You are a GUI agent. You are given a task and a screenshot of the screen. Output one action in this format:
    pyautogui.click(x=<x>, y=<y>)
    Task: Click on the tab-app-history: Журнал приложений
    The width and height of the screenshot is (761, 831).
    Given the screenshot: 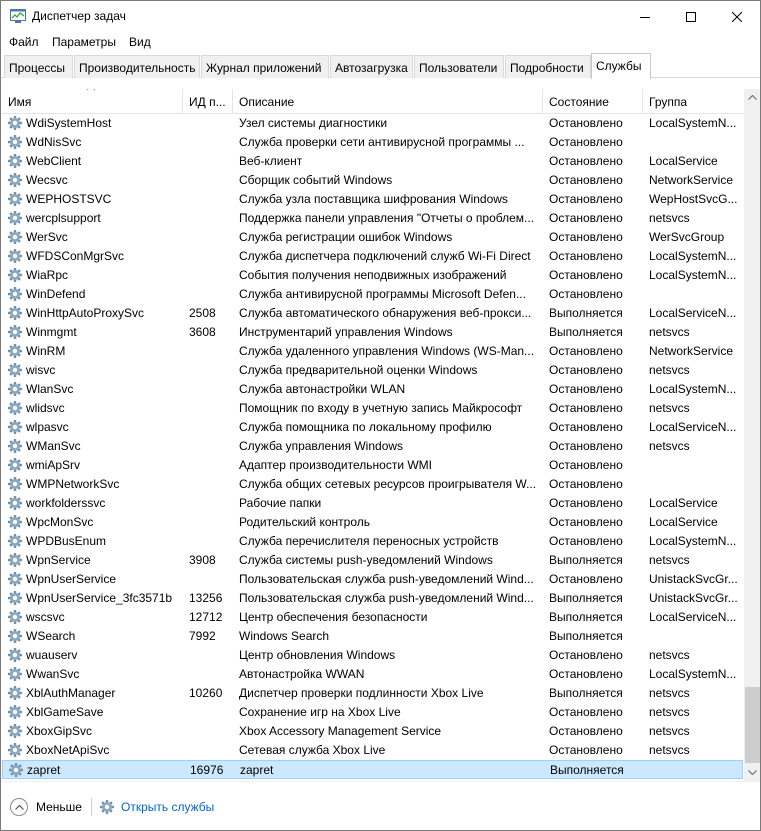 What is the action you would take?
    pyautogui.click(x=265, y=66)
    